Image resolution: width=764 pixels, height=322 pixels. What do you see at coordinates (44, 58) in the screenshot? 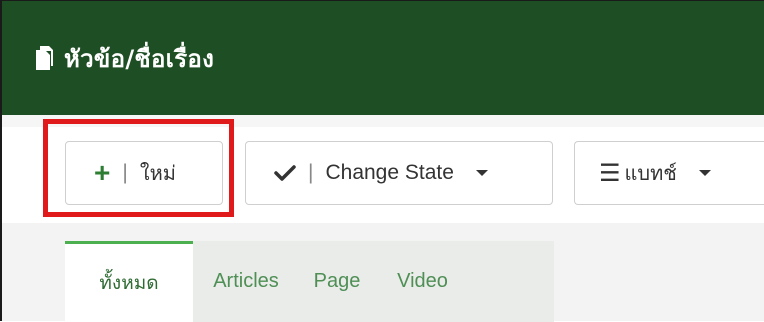
I see `document-icon` at bounding box center [44, 58].